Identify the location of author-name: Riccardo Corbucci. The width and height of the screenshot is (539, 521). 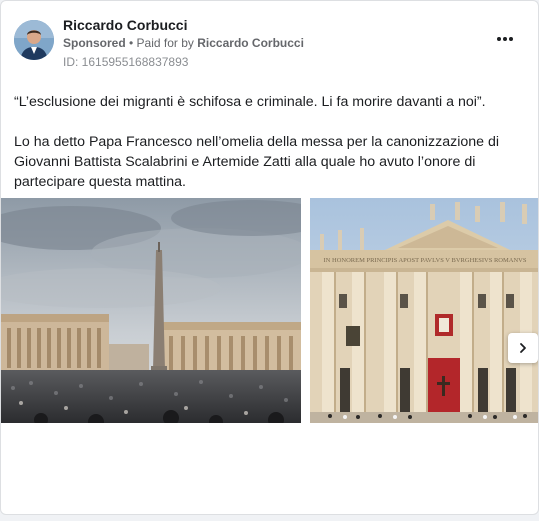
(125, 25).